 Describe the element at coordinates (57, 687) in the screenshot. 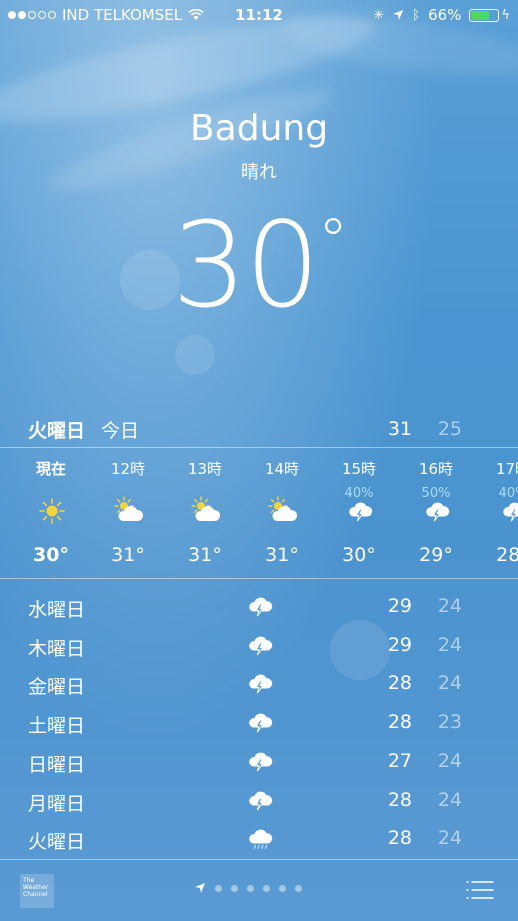

I see `daily-day-name: 金曜日` at that location.